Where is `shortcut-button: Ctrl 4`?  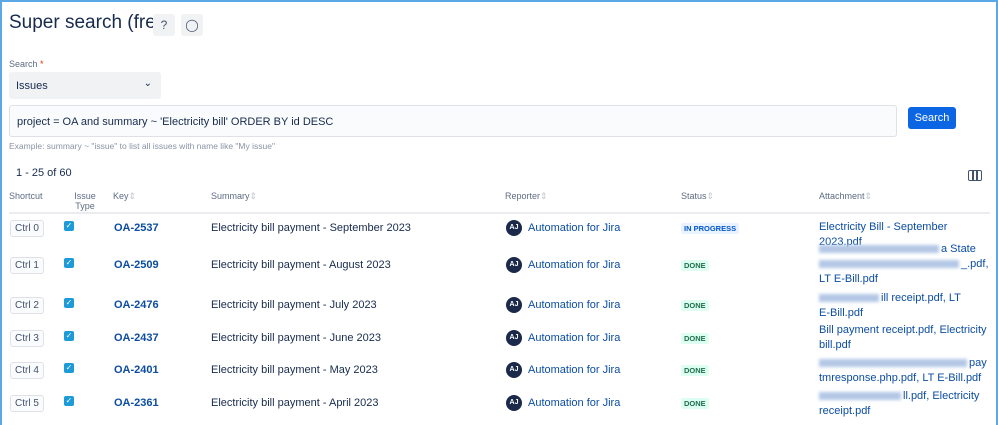
shortcut-button: Ctrl 4 is located at coordinates (27, 370).